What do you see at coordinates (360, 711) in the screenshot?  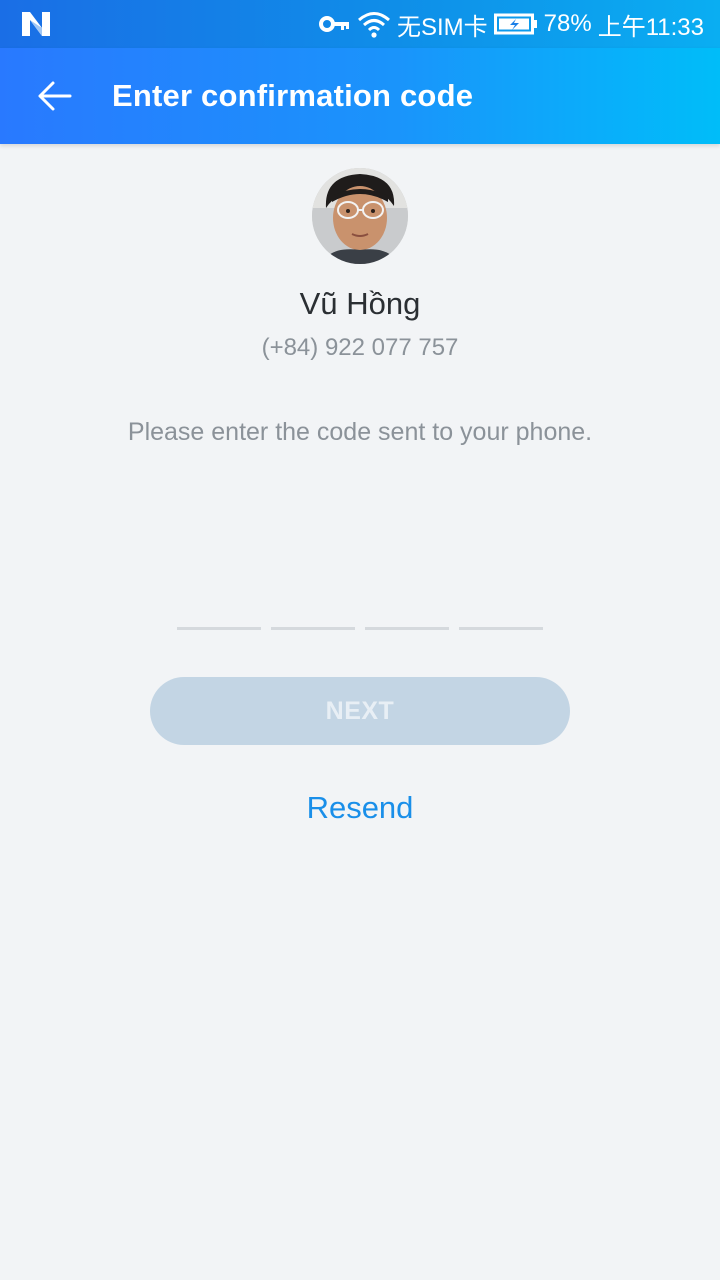 I see `next-button: NEXT` at bounding box center [360, 711].